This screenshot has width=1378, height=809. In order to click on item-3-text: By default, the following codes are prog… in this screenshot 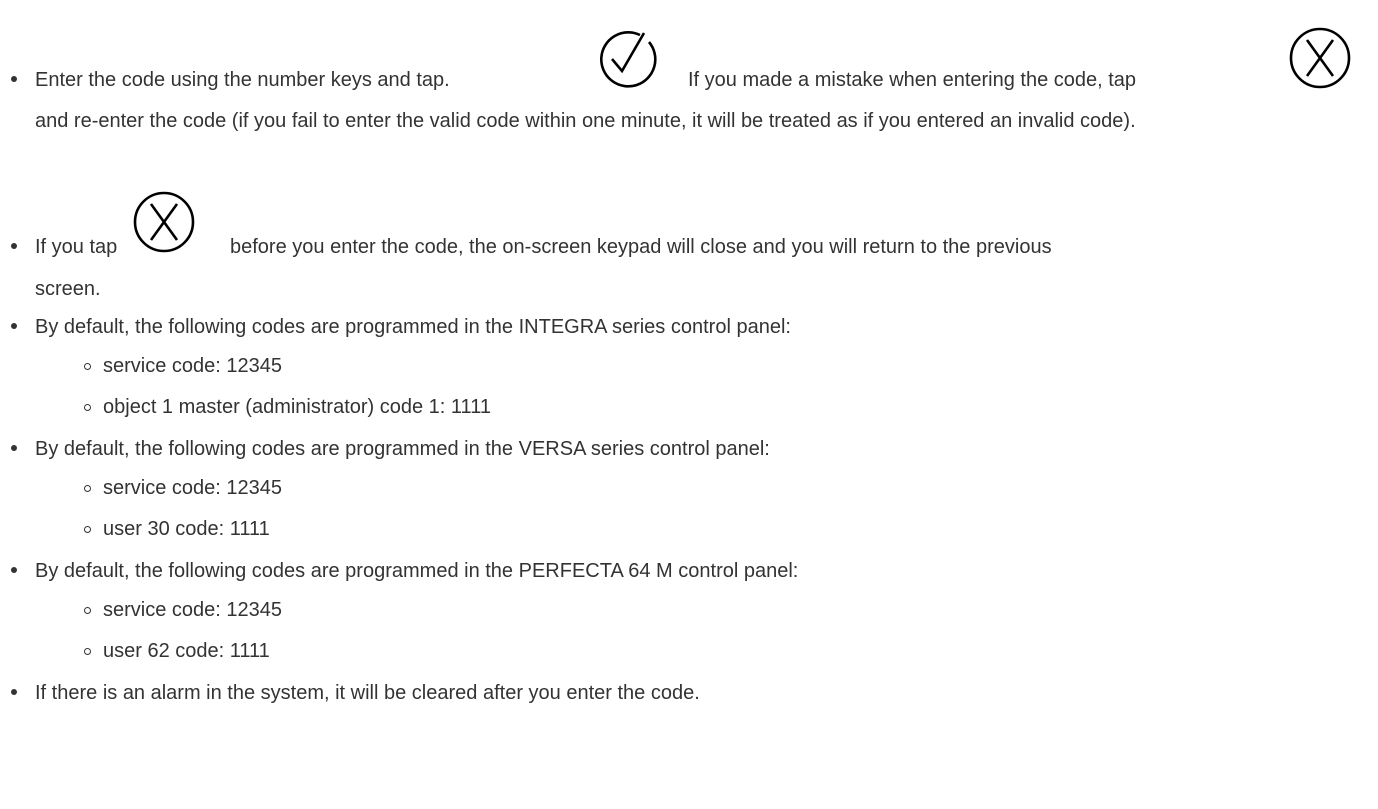, I will do `click(413, 327)`.